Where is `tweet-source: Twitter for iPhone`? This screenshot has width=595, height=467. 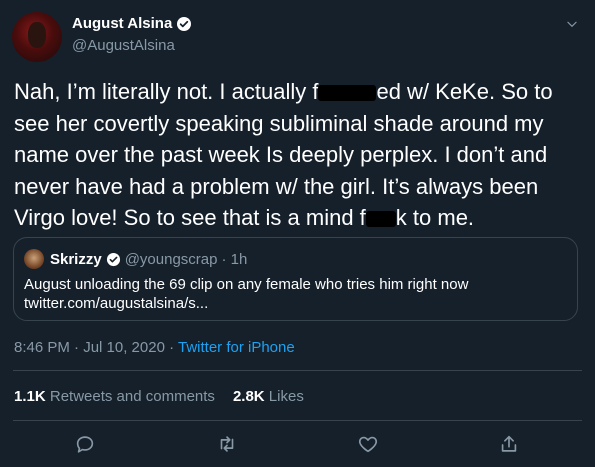 tweet-source: Twitter for iPhone is located at coordinates (236, 347).